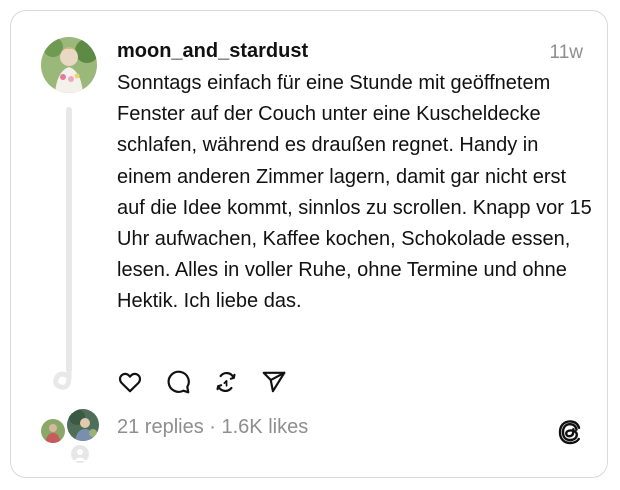 This screenshot has width=620, height=490. I want to click on author-username: moon_and_stardust, so click(212, 51).